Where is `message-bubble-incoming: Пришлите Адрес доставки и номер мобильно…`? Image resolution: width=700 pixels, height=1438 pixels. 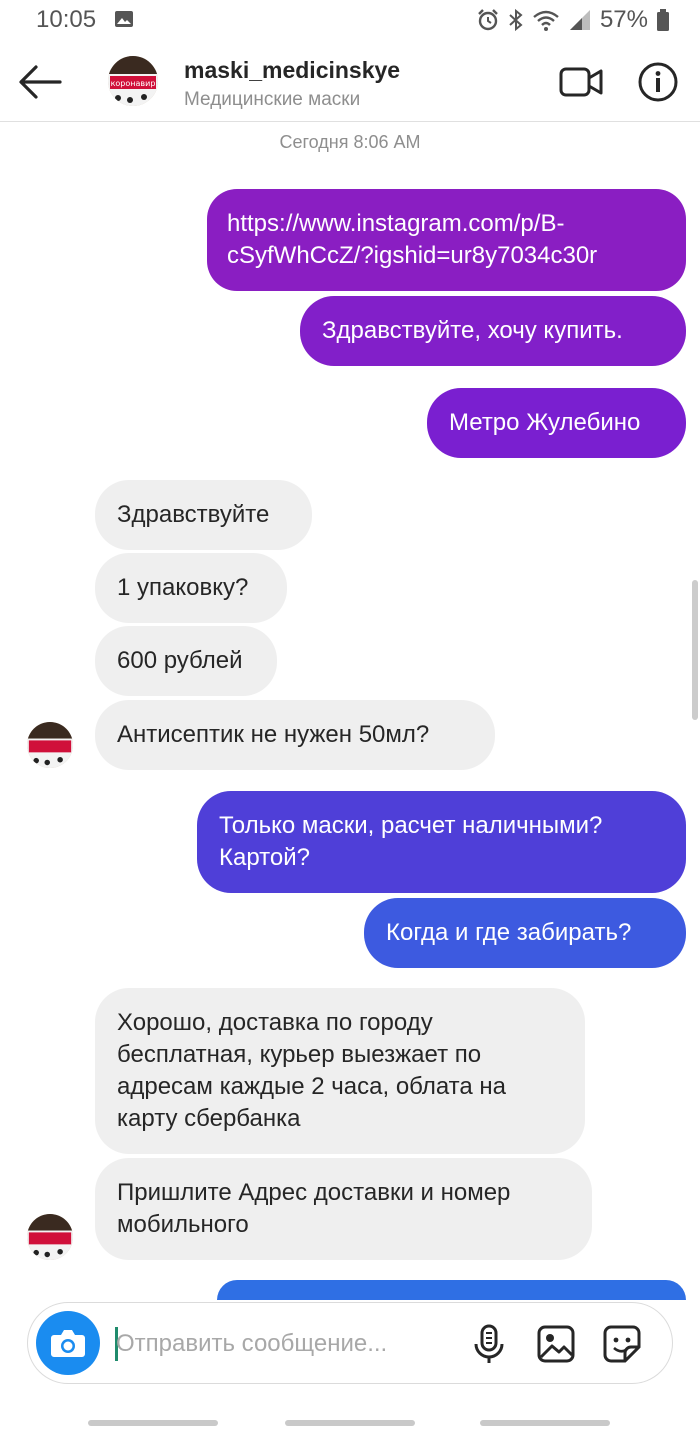
message-bubble-incoming: Пришлите Адрес доставки и номер мобильно… is located at coordinates (343, 1209).